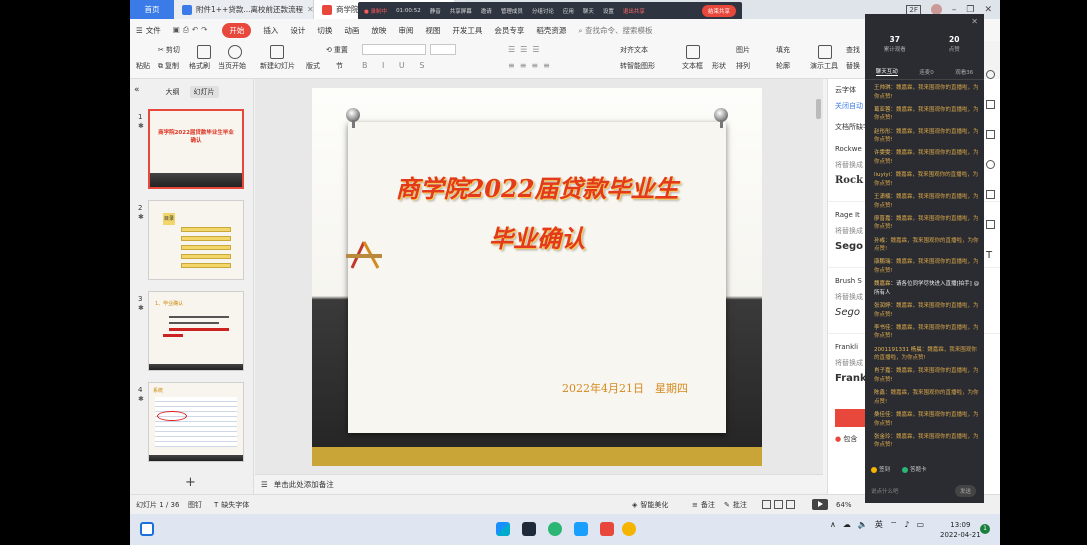  What do you see at coordinates (168, 66) in the screenshot?
I see `copy-button: ⧉ 复制` at bounding box center [168, 66].